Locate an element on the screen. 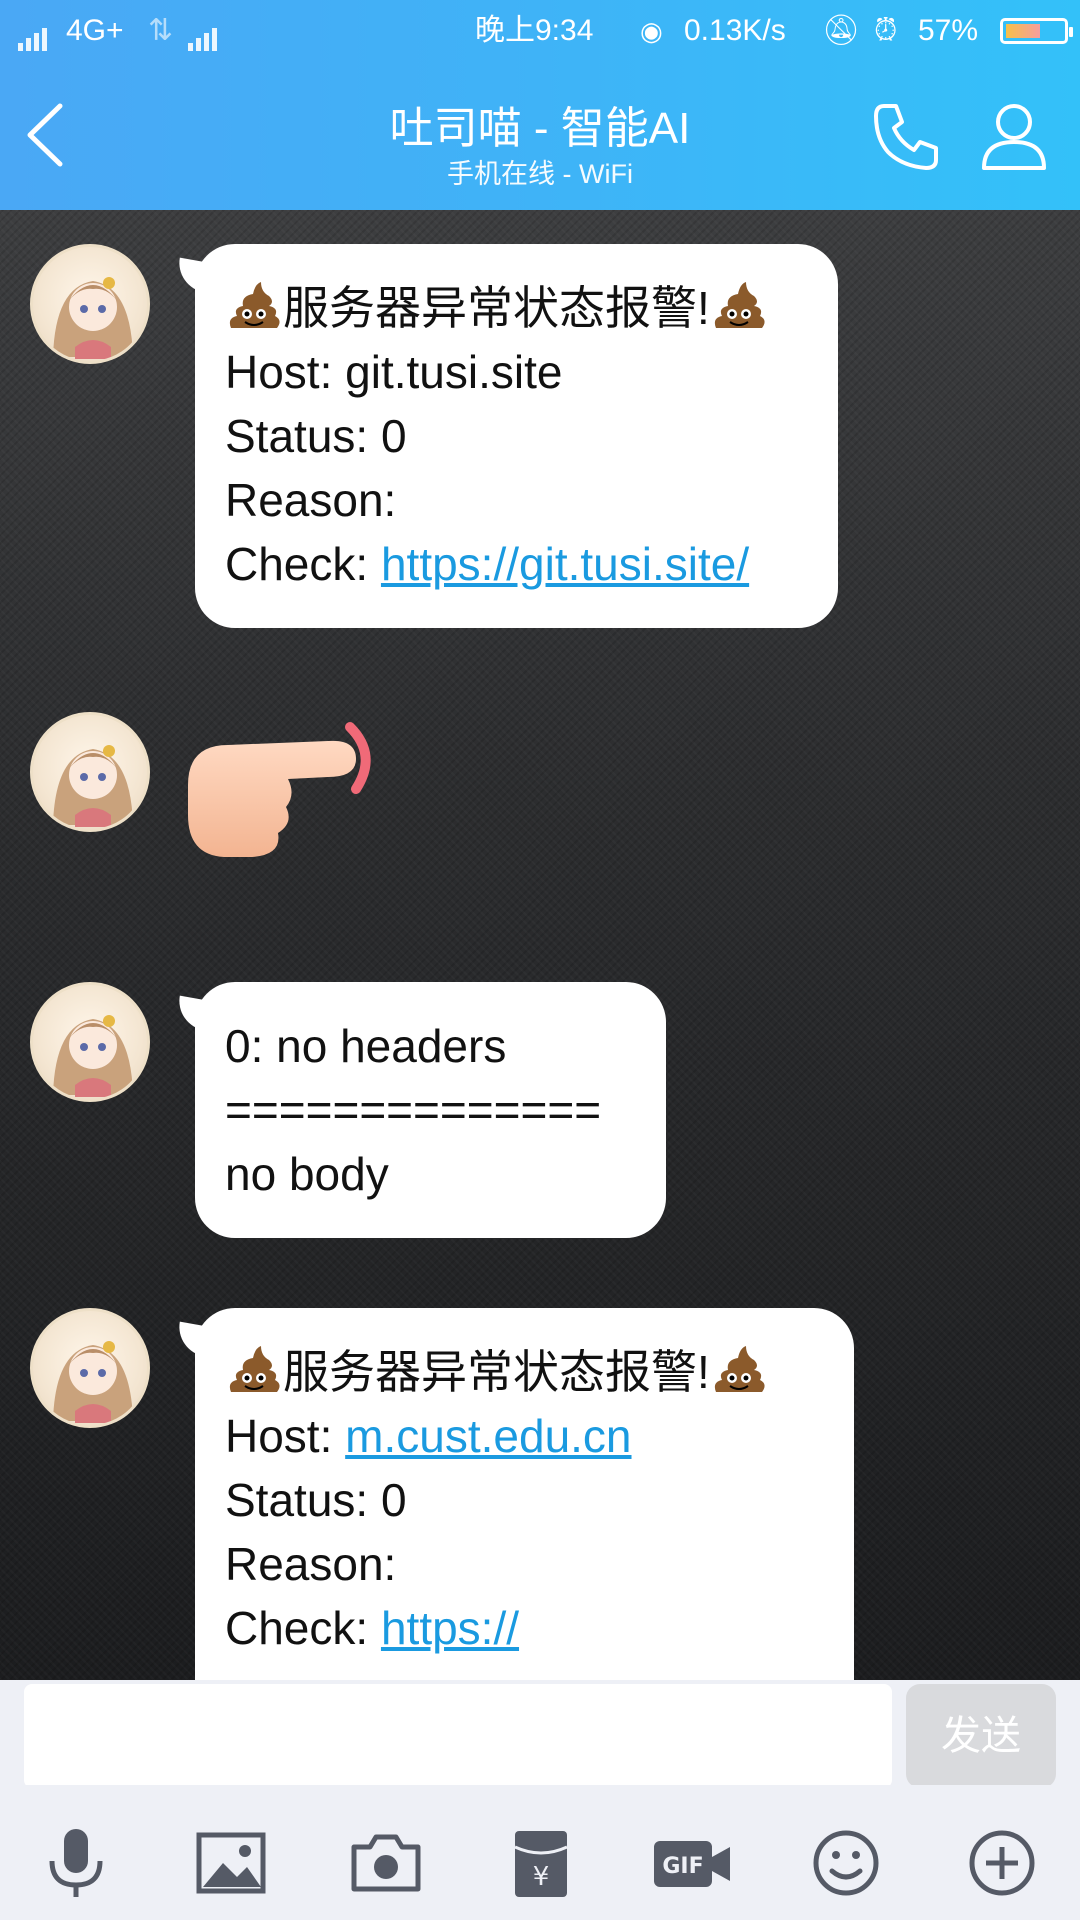 The image size is (1080, 1920). input-bar: 发送 is located at coordinates (540, 1734).